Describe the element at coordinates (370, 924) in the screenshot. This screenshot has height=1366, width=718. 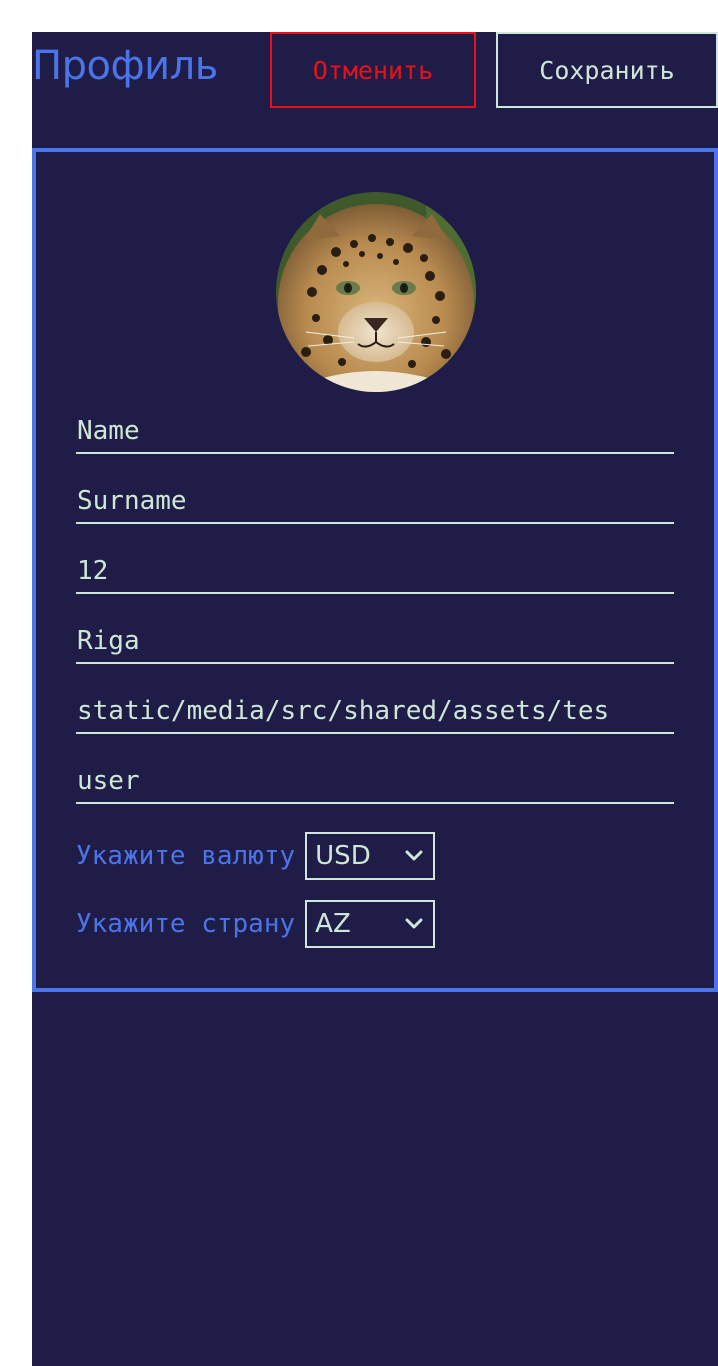
I see `country-select: AZ` at that location.